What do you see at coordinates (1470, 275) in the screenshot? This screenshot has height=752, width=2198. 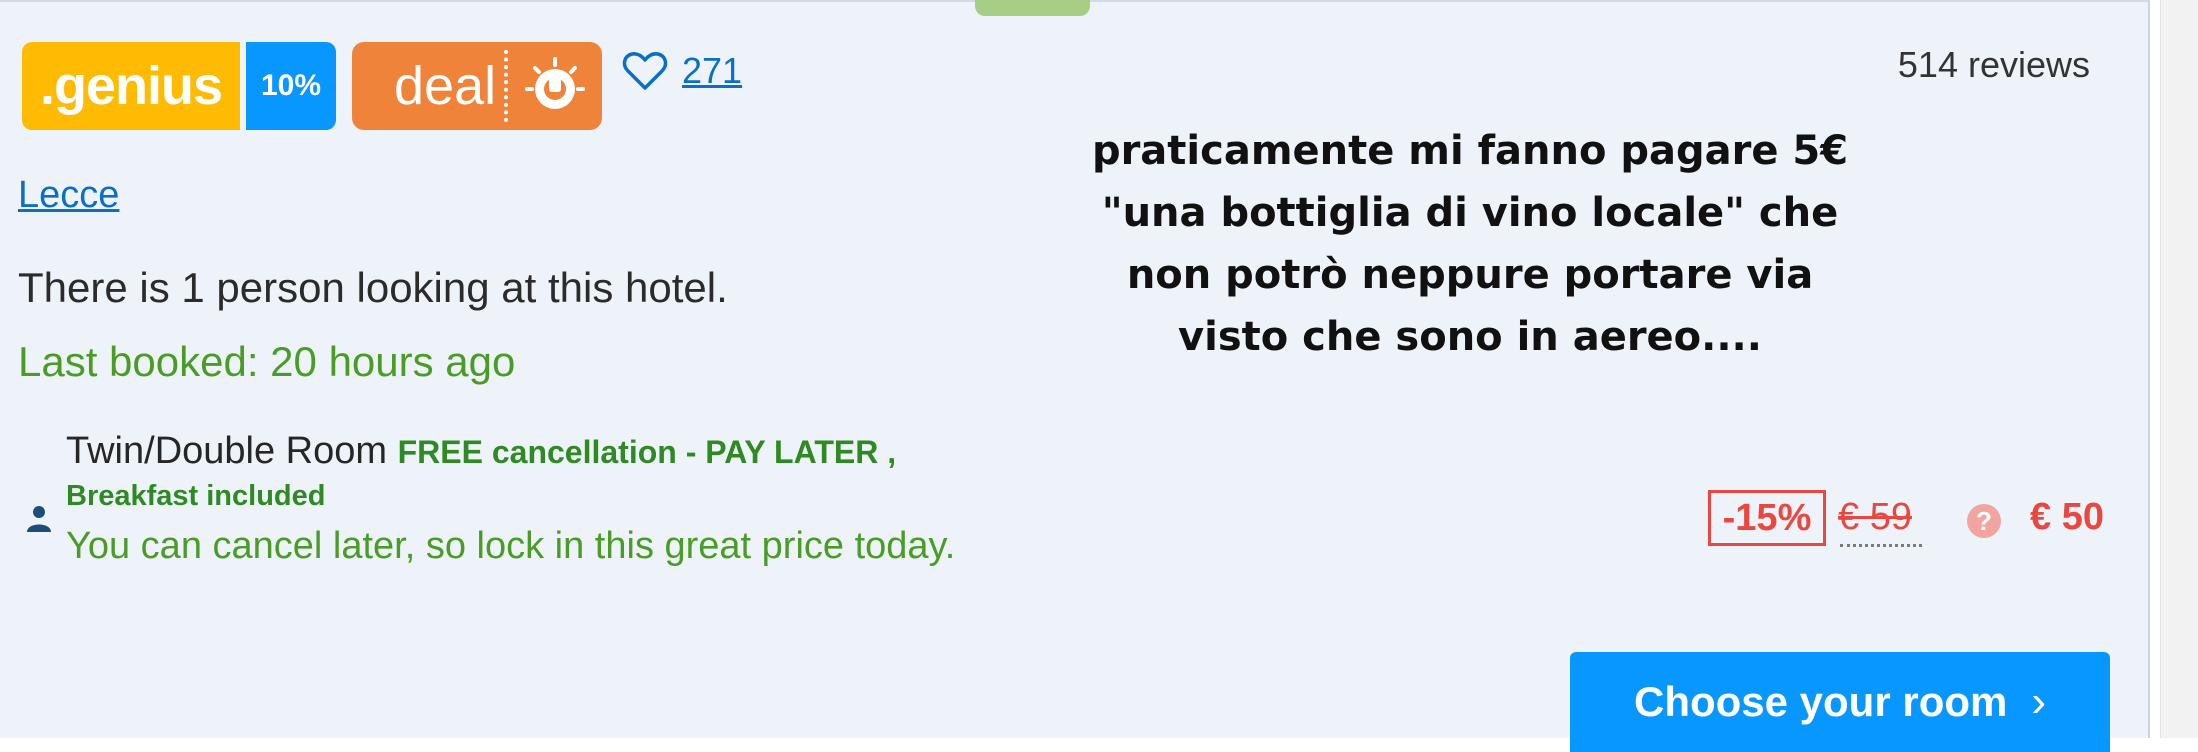 I see `caption-line: non potrò neppure portare via` at bounding box center [1470, 275].